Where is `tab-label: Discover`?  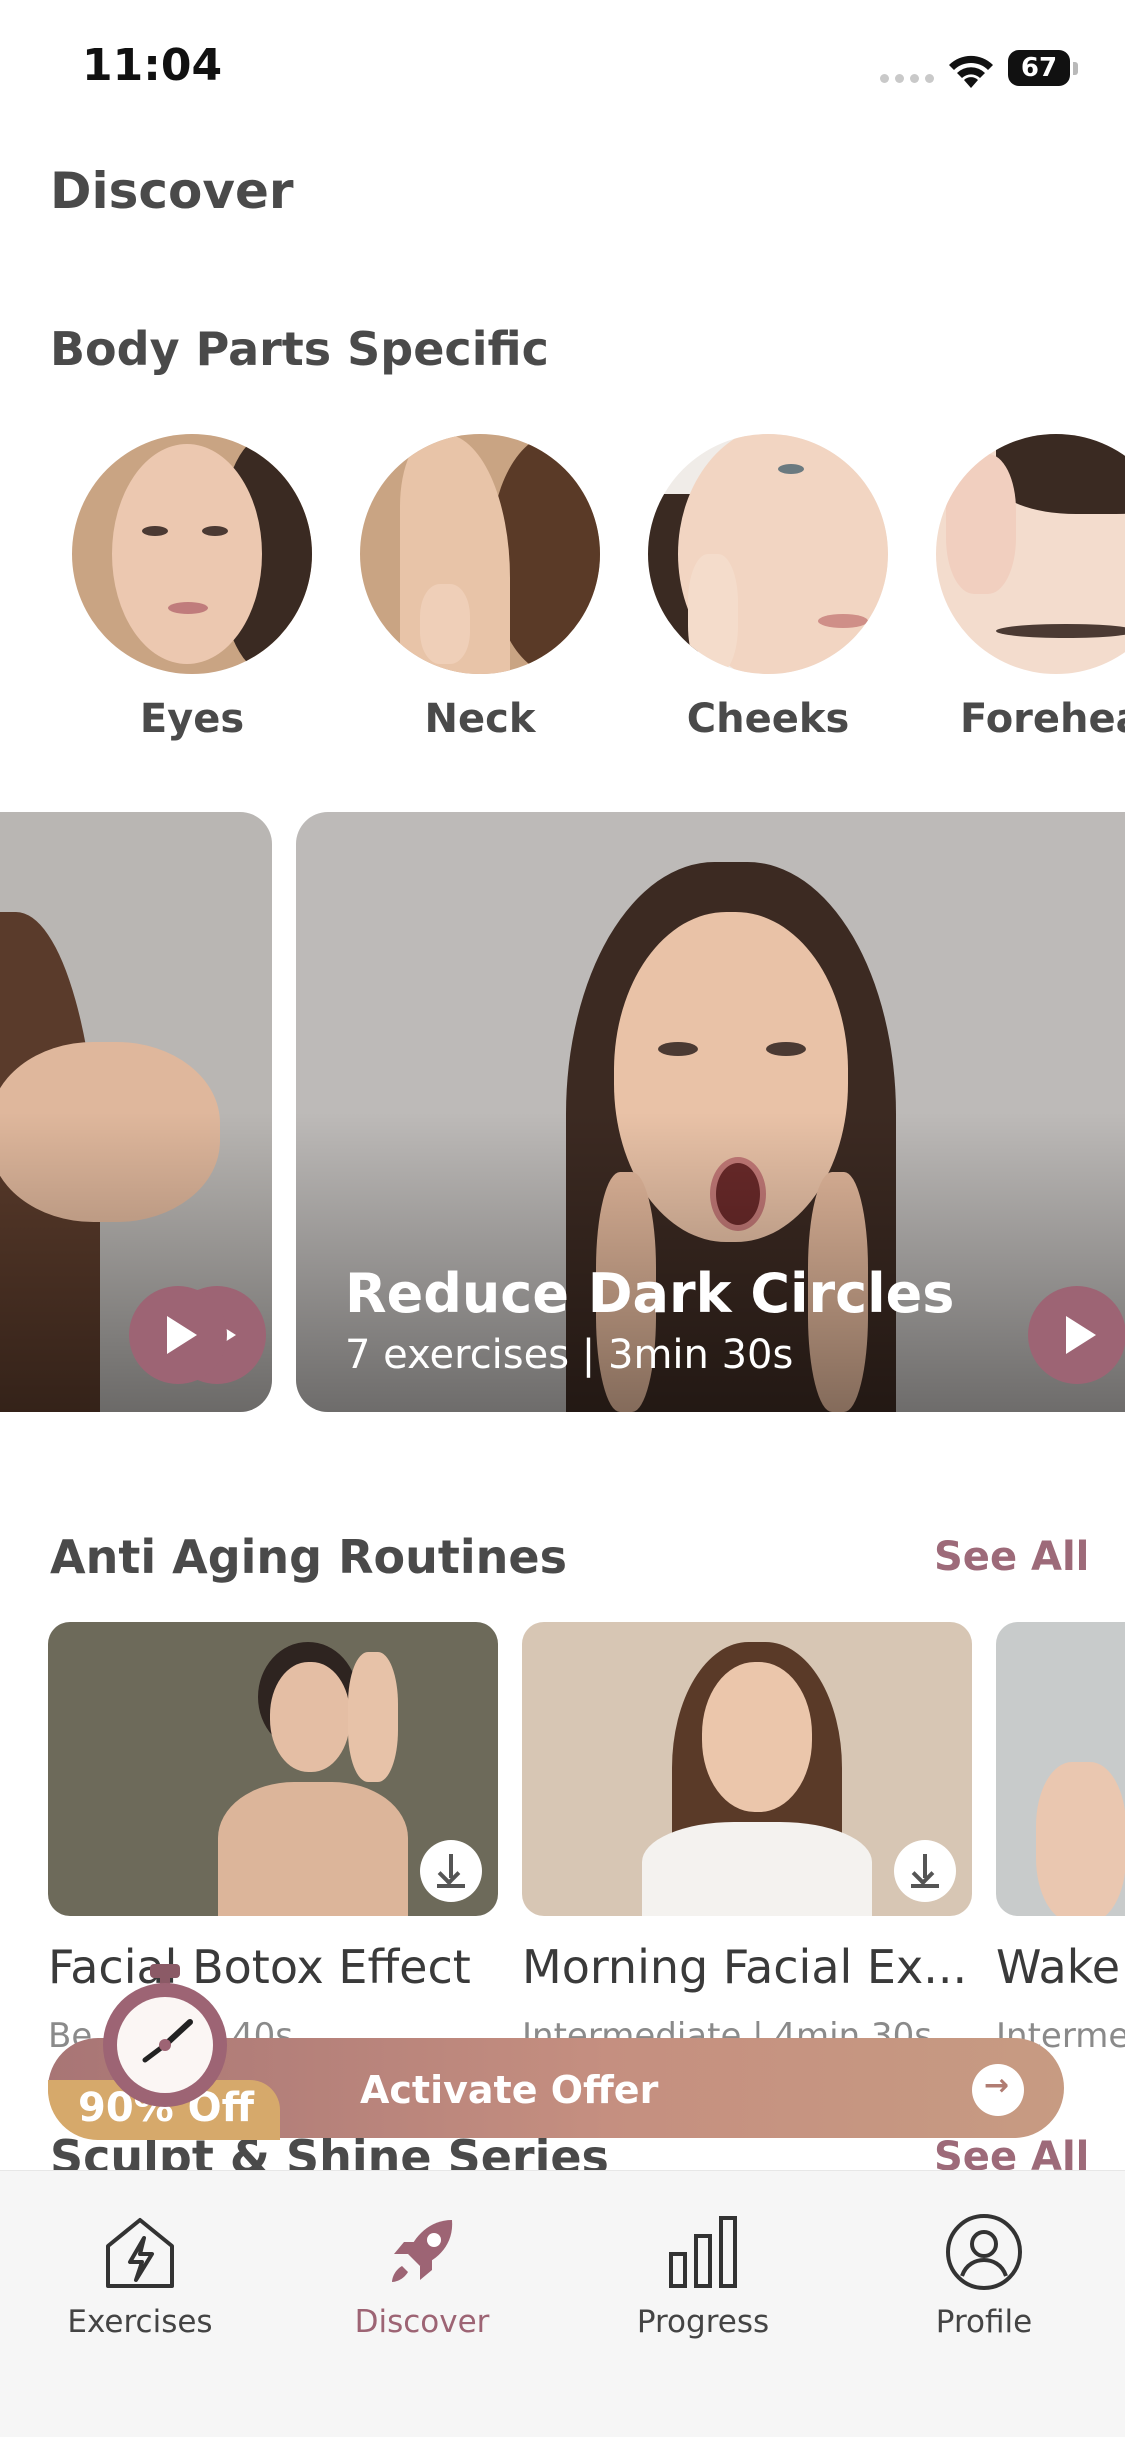
tab-label: Discover is located at coordinates (422, 2322).